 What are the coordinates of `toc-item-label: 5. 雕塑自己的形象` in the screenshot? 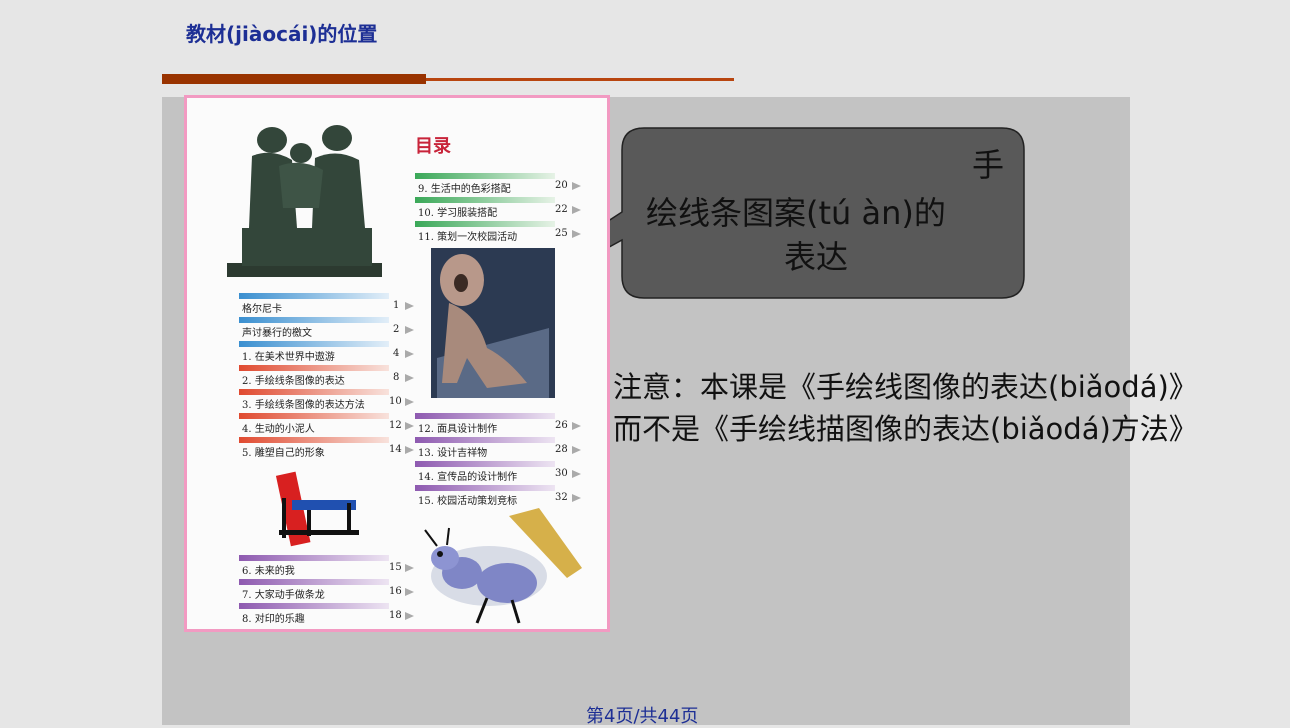 It's located at (283, 453).